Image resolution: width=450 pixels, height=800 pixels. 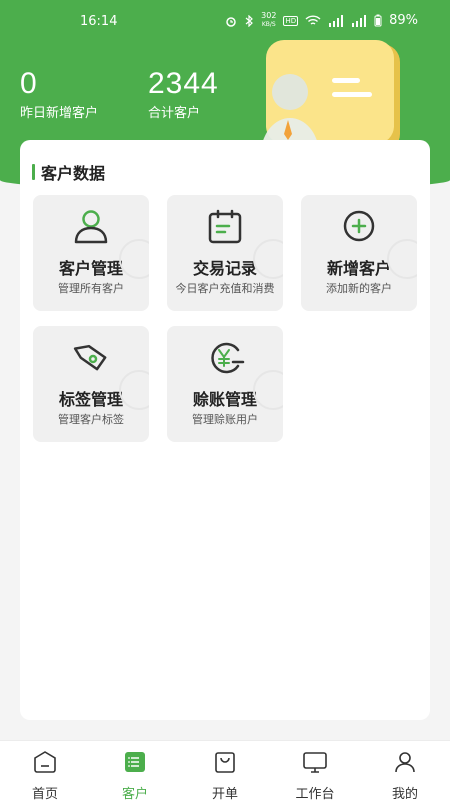 What do you see at coordinates (405, 762) in the screenshot?
I see `person-icon` at bounding box center [405, 762].